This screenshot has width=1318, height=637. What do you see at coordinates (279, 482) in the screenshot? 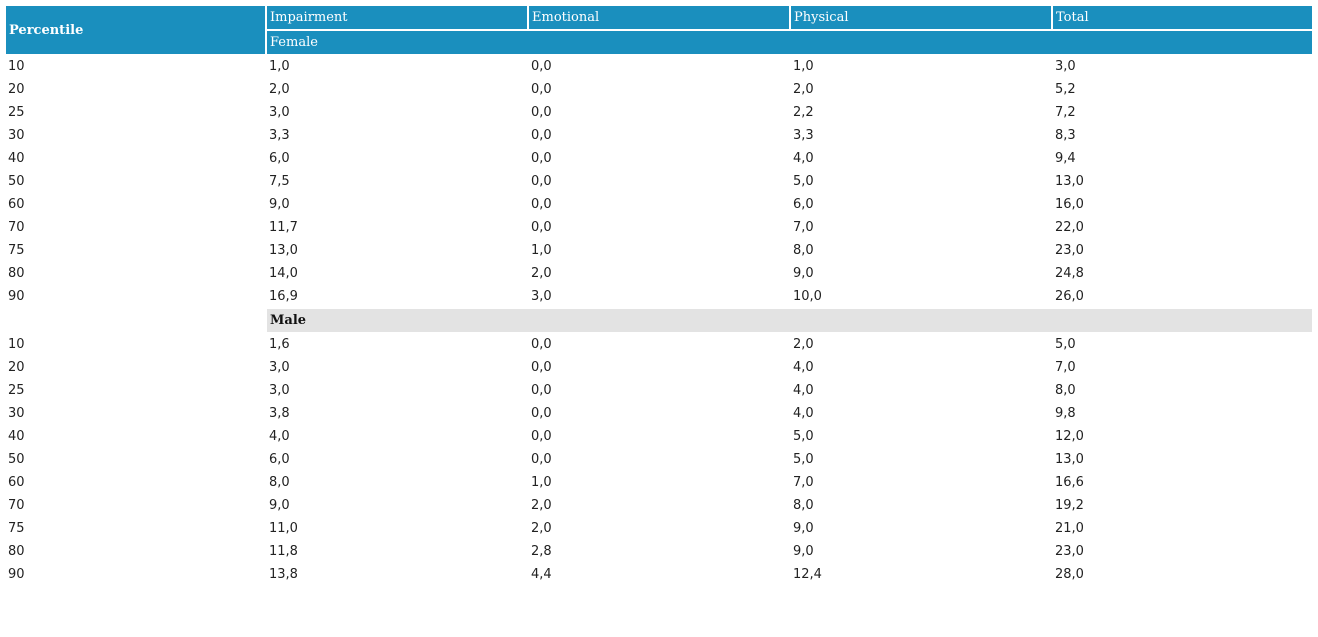
I see `impairment-cell: 8,0` at bounding box center [279, 482].